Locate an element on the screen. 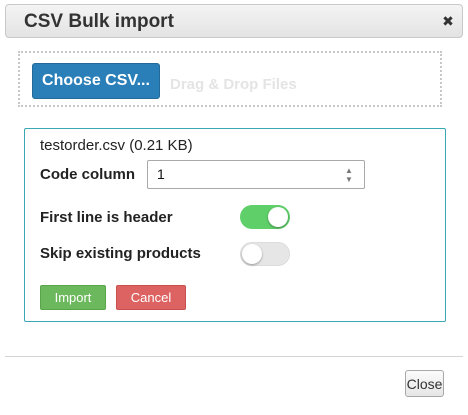 Image resolution: width=468 pixels, height=415 pixels. footer-divider is located at coordinates (234, 356).